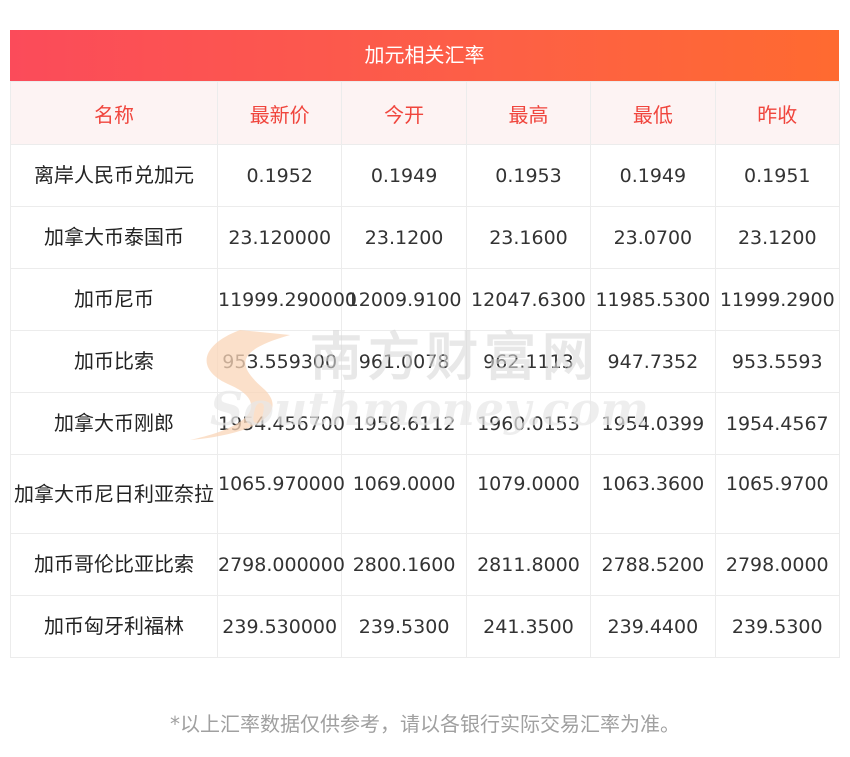 The height and width of the screenshot is (757, 850). What do you see at coordinates (528, 626) in the screenshot?
I see `cell-high: 241.3500` at bounding box center [528, 626].